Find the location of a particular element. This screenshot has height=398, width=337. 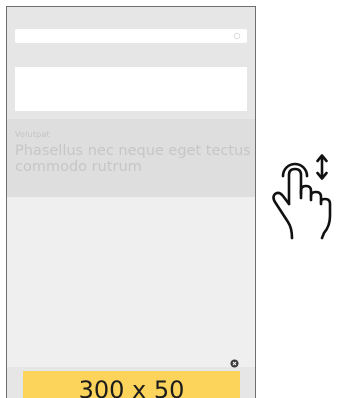

article-category-label: Volutpat is located at coordinates (32, 134).